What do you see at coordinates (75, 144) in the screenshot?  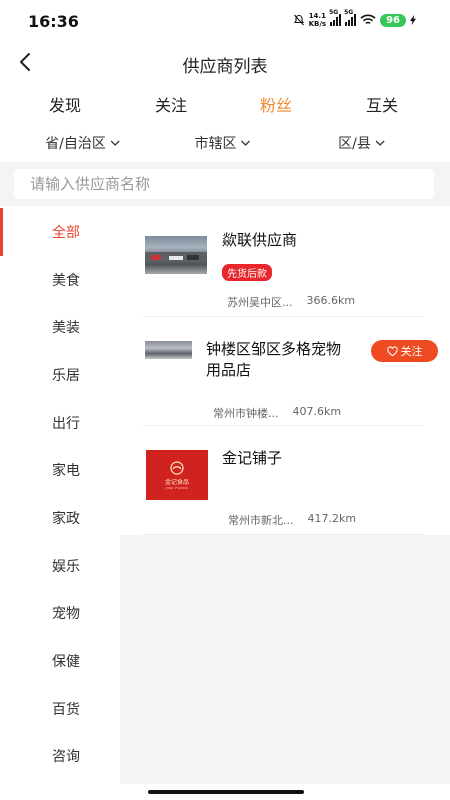 I see `province-filter-label: 省/自治区` at bounding box center [75, 144].